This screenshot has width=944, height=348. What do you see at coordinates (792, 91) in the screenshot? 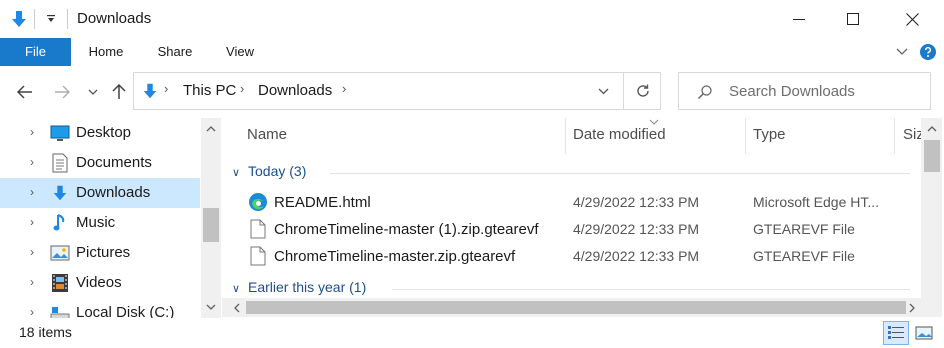
I see `search-input: Search Downloads` at bounding box center [792, 91].